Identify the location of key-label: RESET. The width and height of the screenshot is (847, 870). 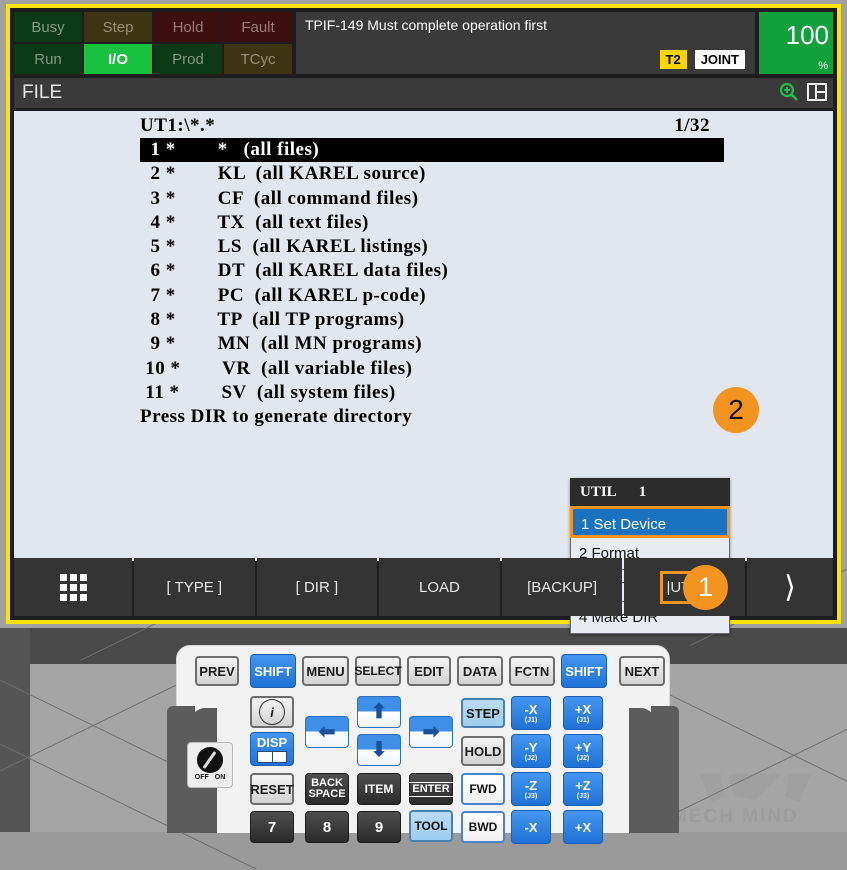
(272, 789).